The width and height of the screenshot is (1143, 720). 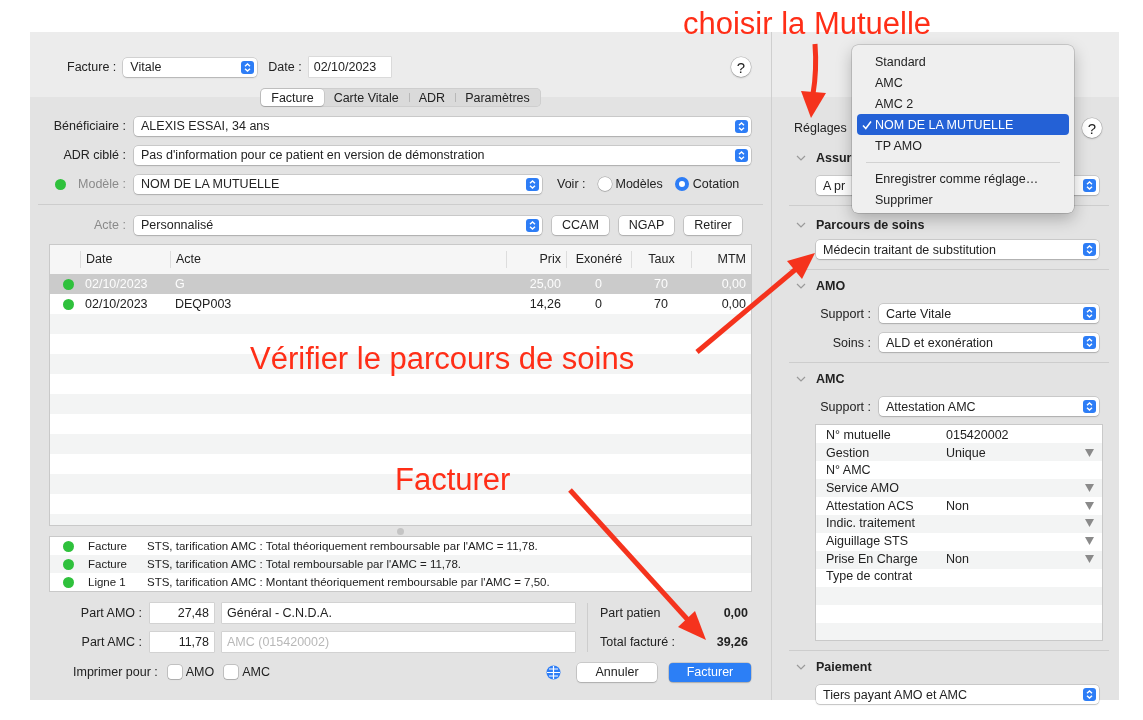 What do you see at coordinates (256, 672) in the screenshot?
I see `checkbox-label: AMC` at bounding box center [256, 672].